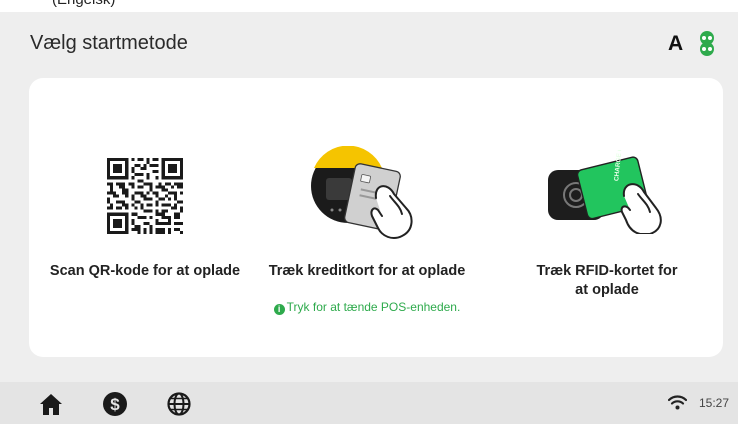  What do you see at coordinates (605, 192) in the screenshot?
I see `rfid-card-icon: CHARGE CARD` at bounding box center [605, 192].